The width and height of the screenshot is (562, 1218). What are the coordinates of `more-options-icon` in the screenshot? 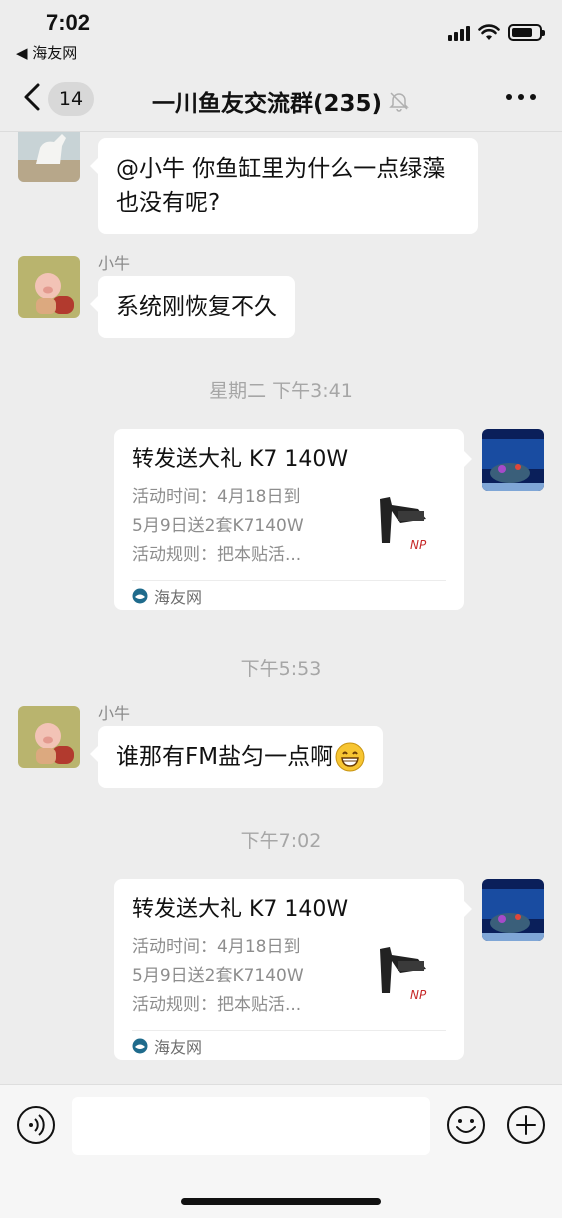 It's located at (521, 97).